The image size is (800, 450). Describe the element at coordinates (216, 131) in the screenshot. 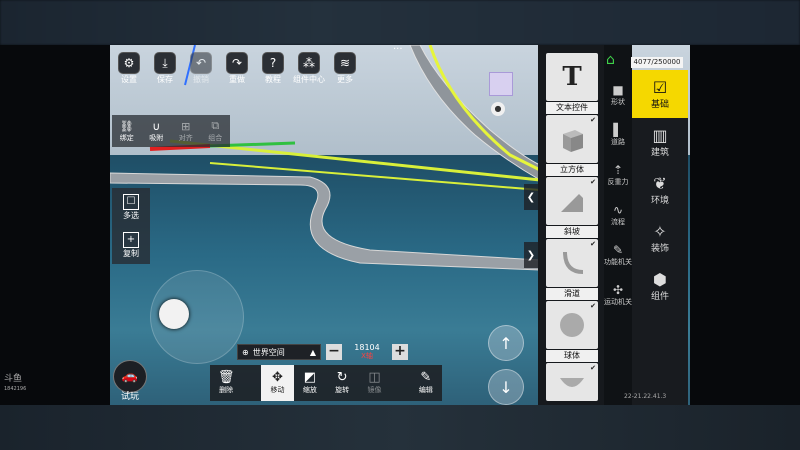

I see `group-button: ⧉ 组合` at that location.